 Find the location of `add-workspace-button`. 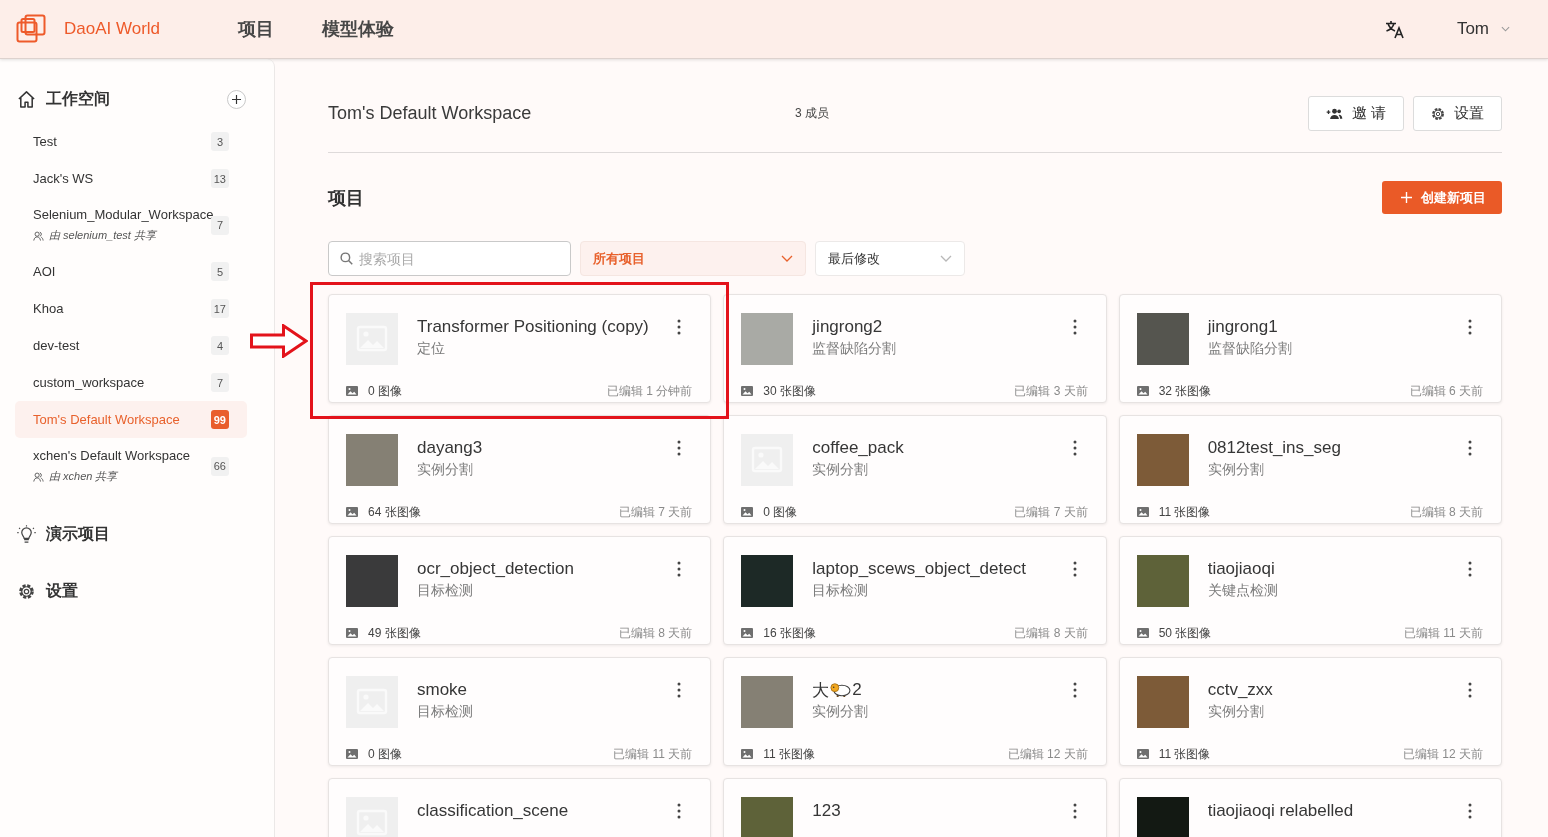

add-workspace-button is located at coordinates (236, 99).